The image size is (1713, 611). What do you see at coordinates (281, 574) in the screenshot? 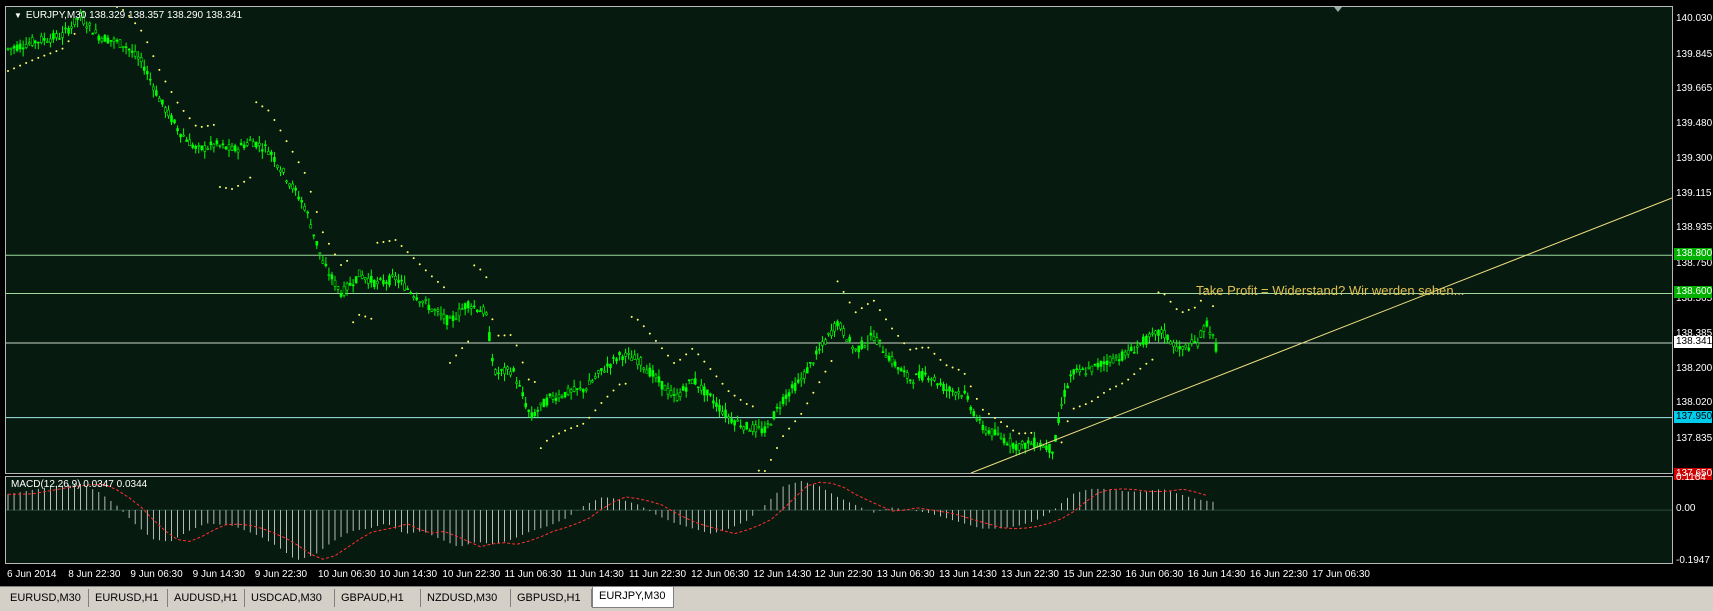
I see `time-axis-label: 9 Jun 22:30` at bounding box center [281, 574].